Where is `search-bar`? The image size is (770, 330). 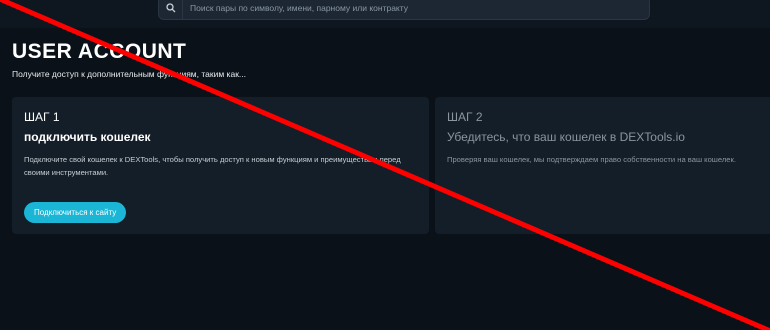 search-bar is located at coordinates (404, 10).